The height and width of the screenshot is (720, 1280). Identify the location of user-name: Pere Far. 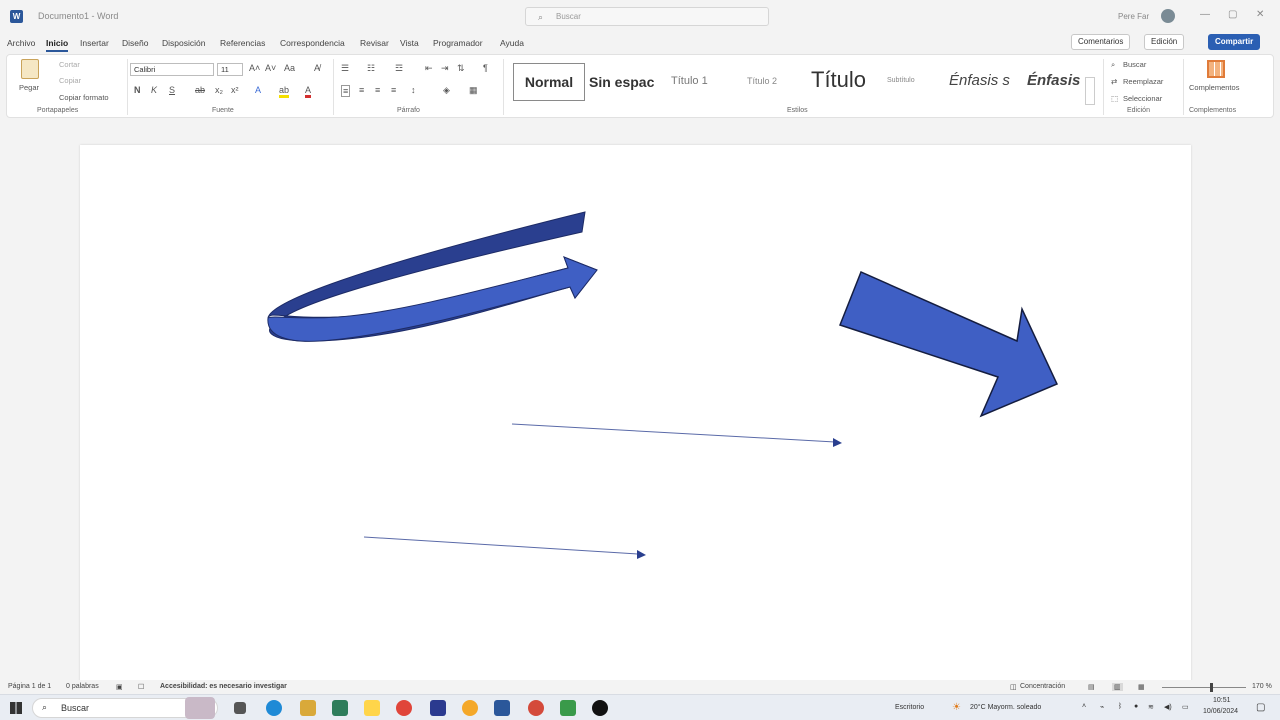
(1133, 16).